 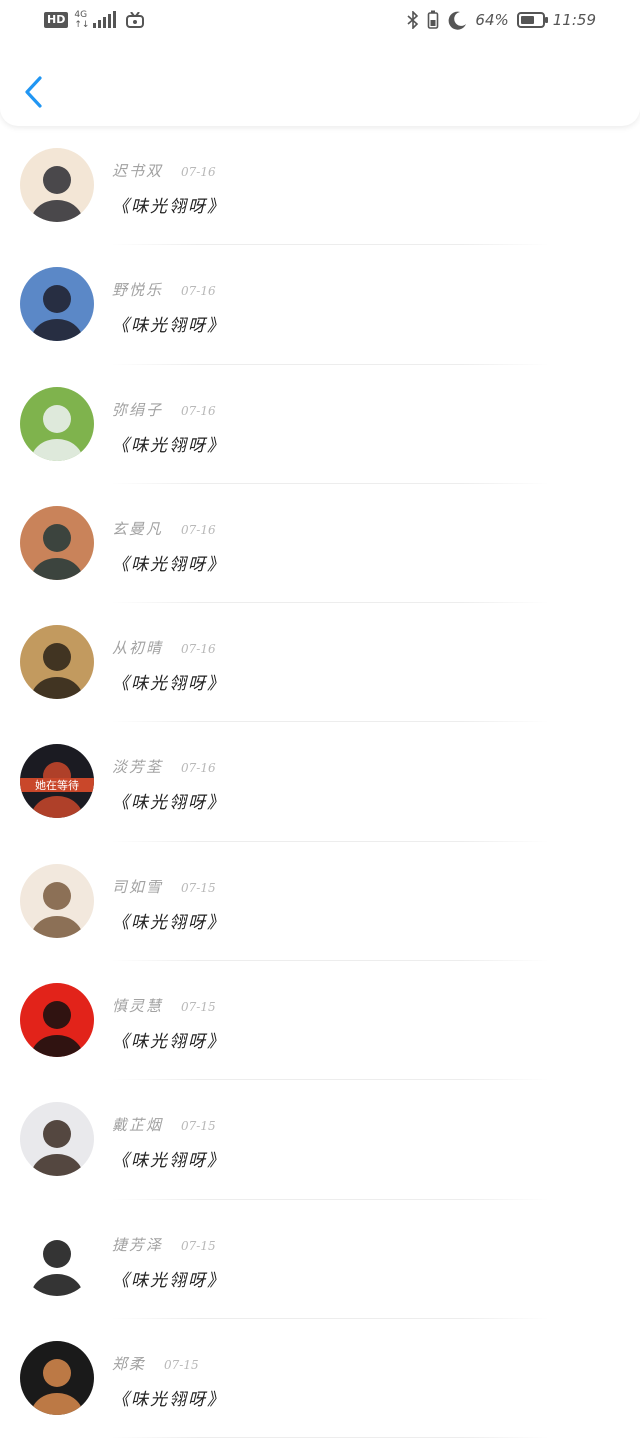 I want to click on back-button, so click(x=36, y=92).